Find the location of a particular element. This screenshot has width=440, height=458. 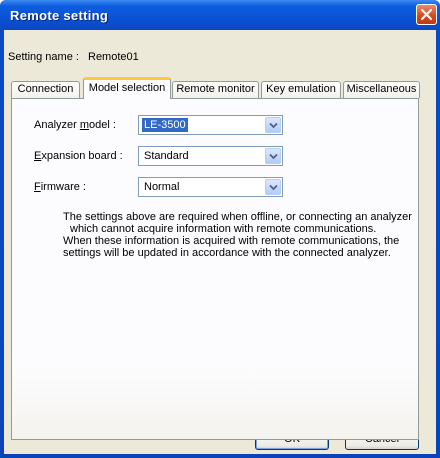

expansion-board-select: Standard is located at coordinates (210, 156).